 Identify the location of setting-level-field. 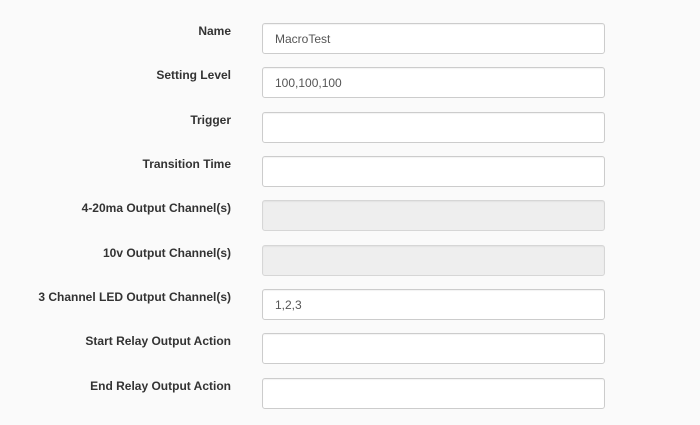
(433, 82).